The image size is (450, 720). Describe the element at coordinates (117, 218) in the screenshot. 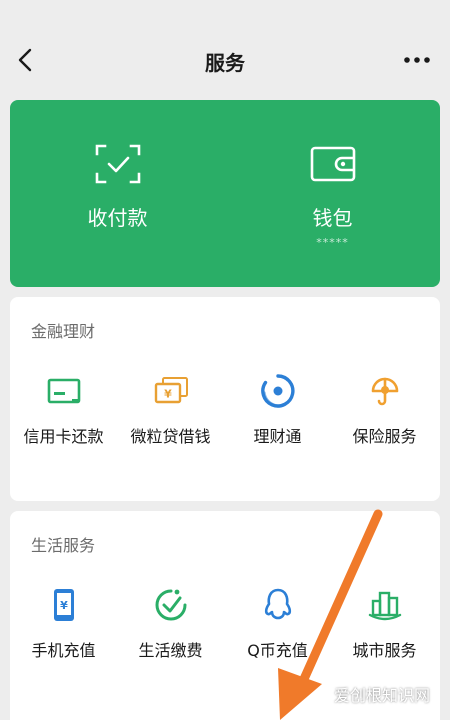

I see `receive-pay-label: 收付款` at that location.